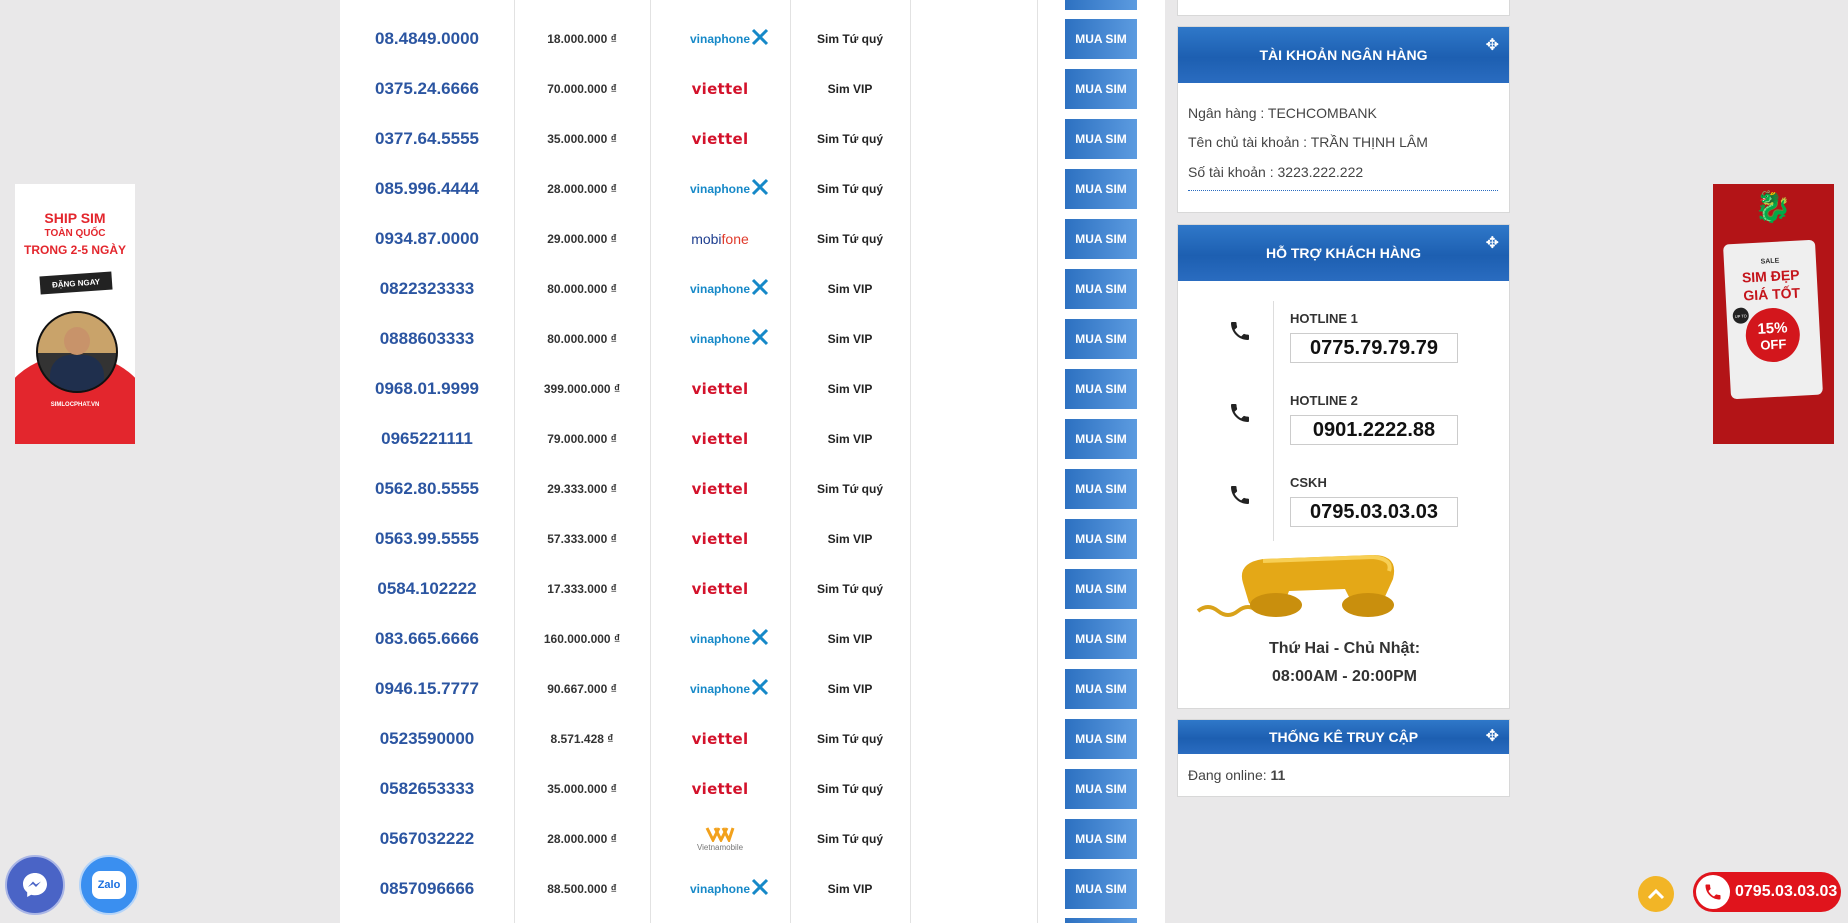 Image resolution: width=1848 pixels, height=923 pixels. Describe the element at coordinates (582, 139) in the screenshot. I see `sim-price: 35.000.000 ₫` at that location.